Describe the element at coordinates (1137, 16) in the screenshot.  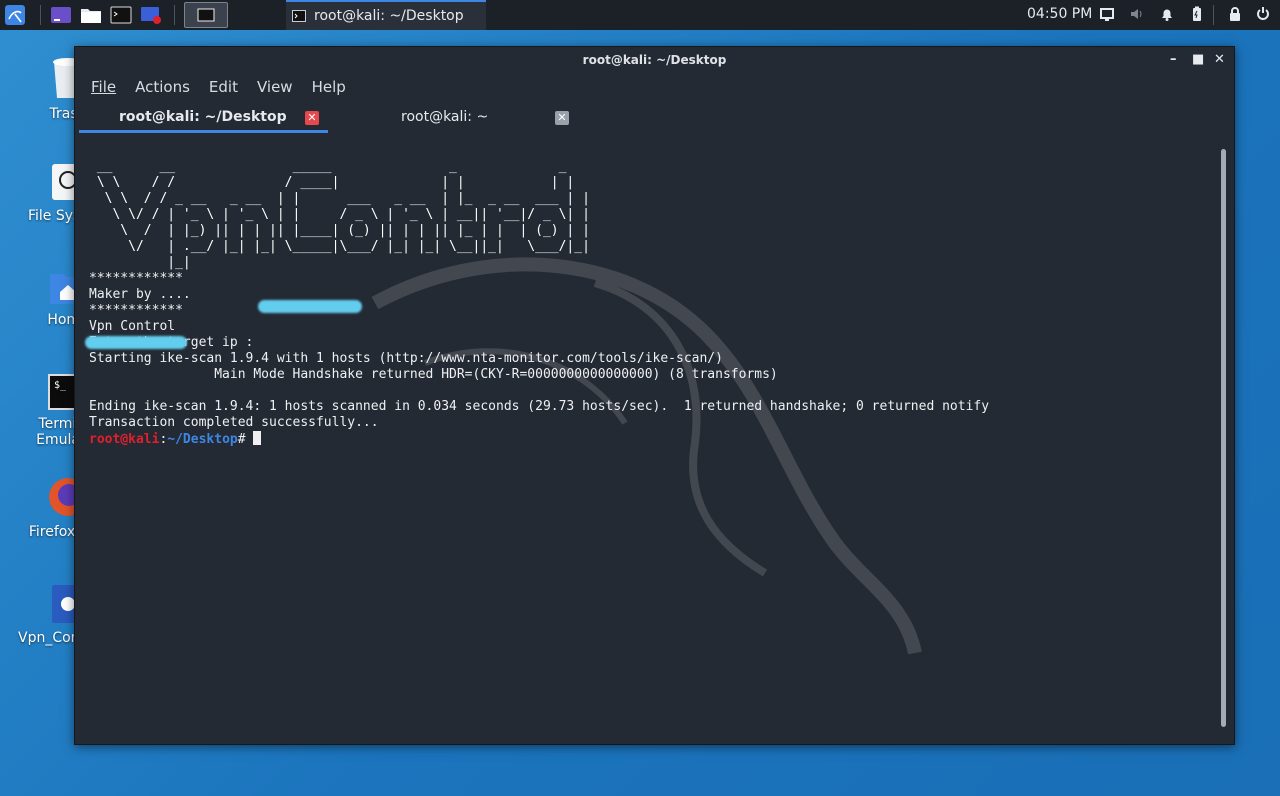
I see `volume-icon` at that location.